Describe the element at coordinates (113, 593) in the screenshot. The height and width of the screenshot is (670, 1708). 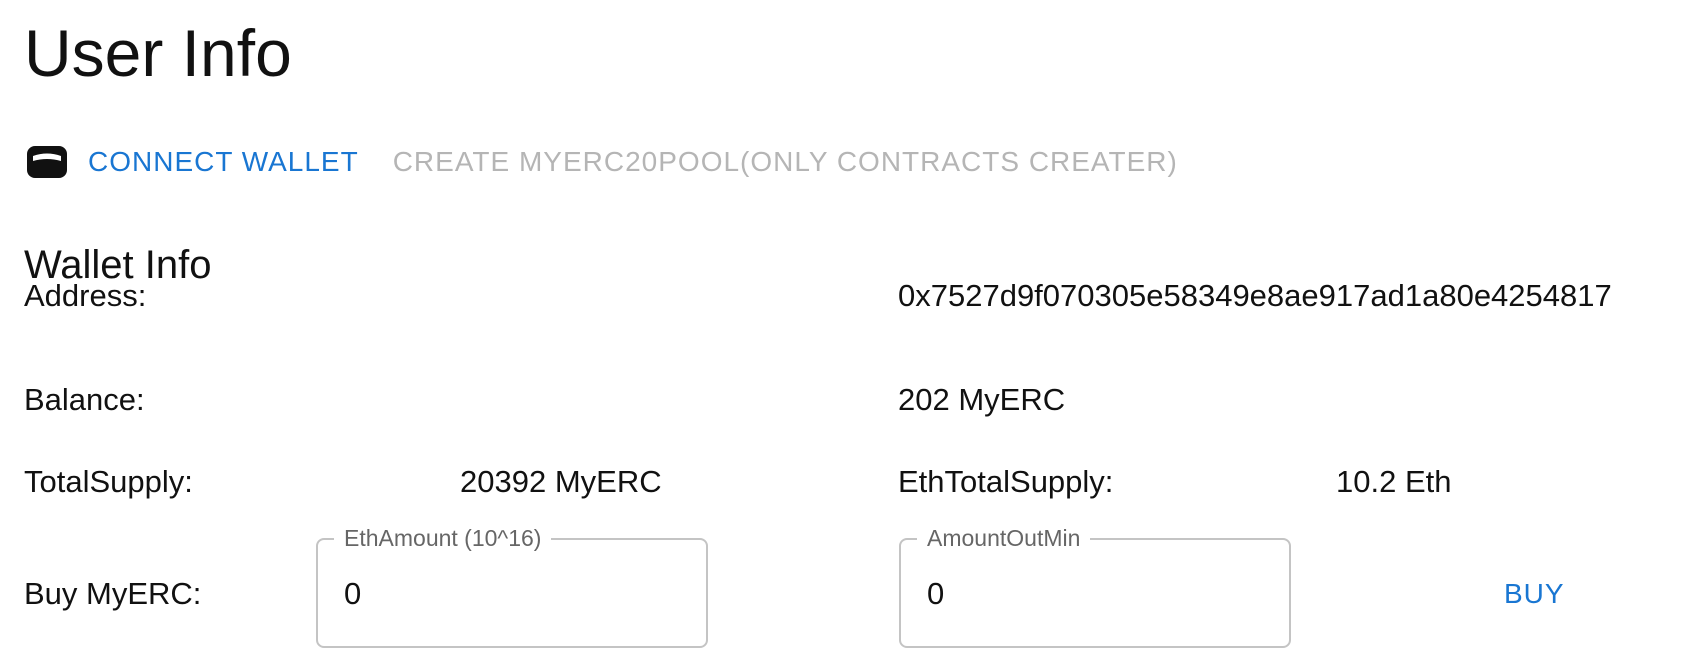
I see `buy-myerc-label: Buy MyERC:` at that location.